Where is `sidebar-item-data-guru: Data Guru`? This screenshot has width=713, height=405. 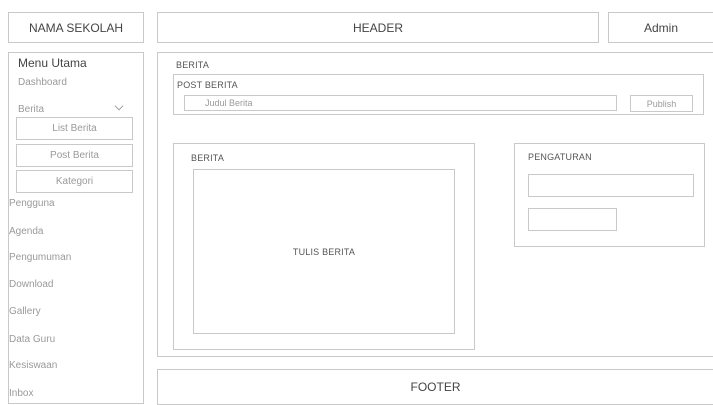
sidebar-item-data-guru: Data Guru is located at coordinates (32, 339).